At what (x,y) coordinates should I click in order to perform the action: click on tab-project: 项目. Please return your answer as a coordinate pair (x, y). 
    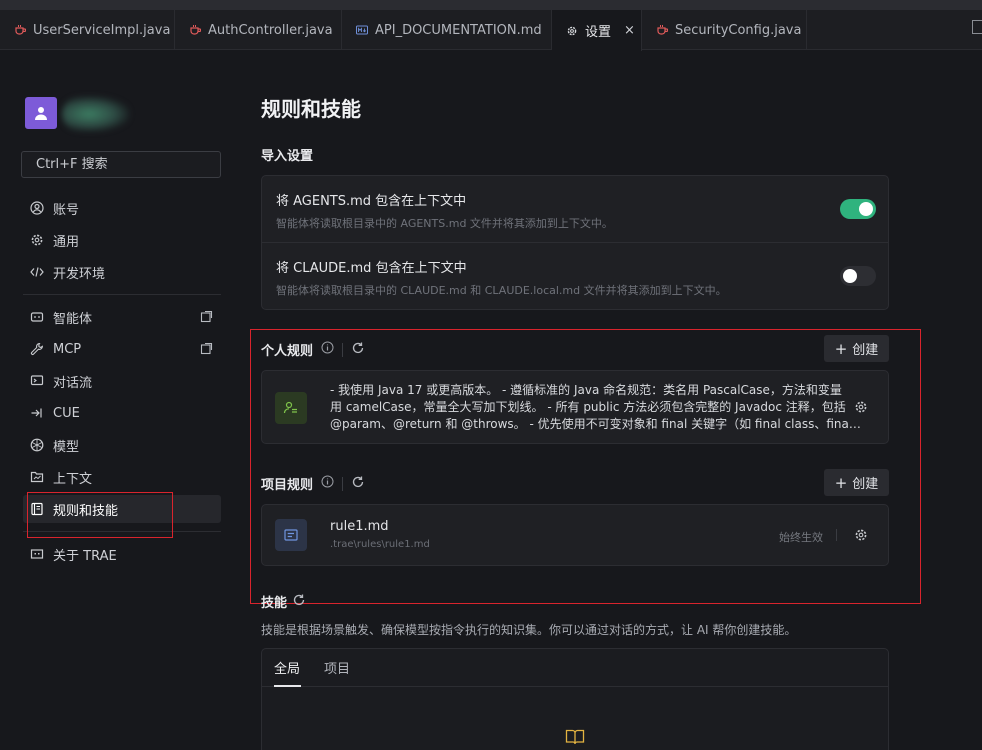
    Looking at the image, I should click on (337, 667).